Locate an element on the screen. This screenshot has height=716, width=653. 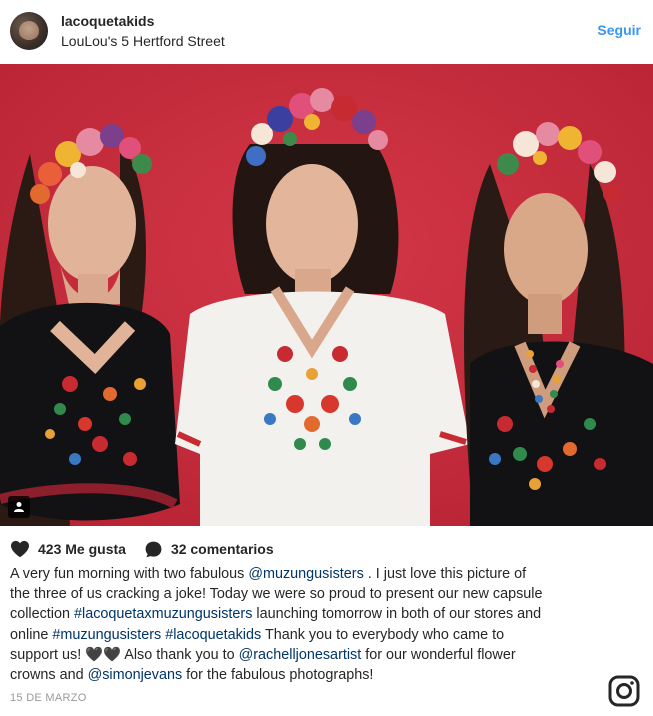
instagram-icon is located at coordinates (624, 691).